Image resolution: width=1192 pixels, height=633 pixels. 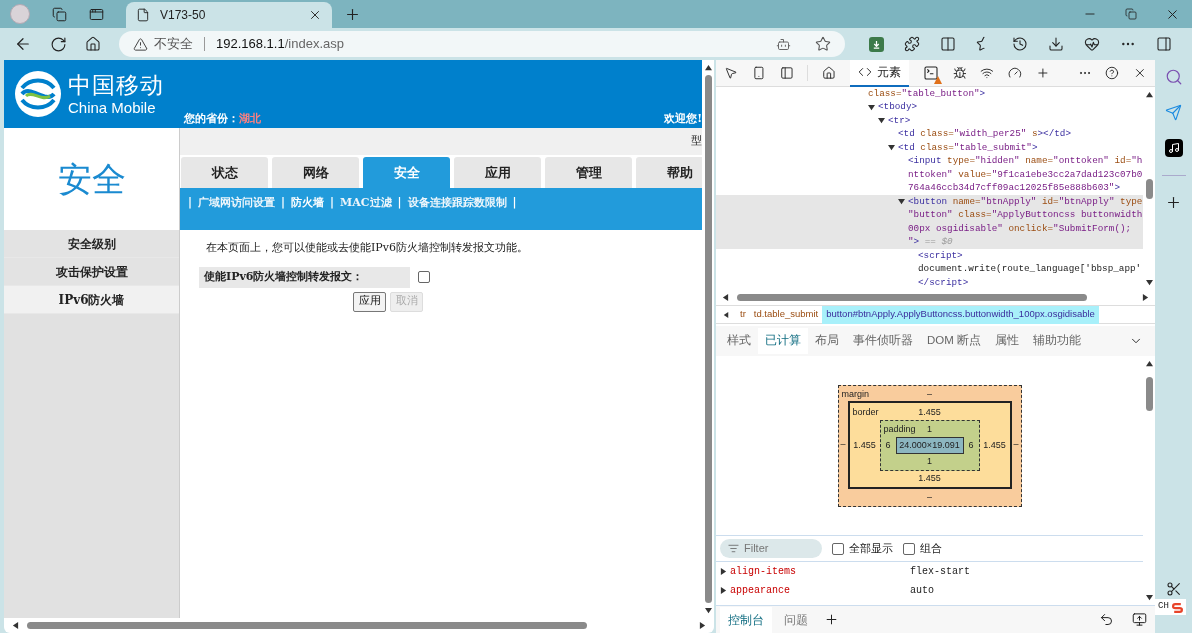 What do you see at coordinates (927, 94) in the screenshot?
I see `code-line: class="table_button">` at bounding box center [927, 94].